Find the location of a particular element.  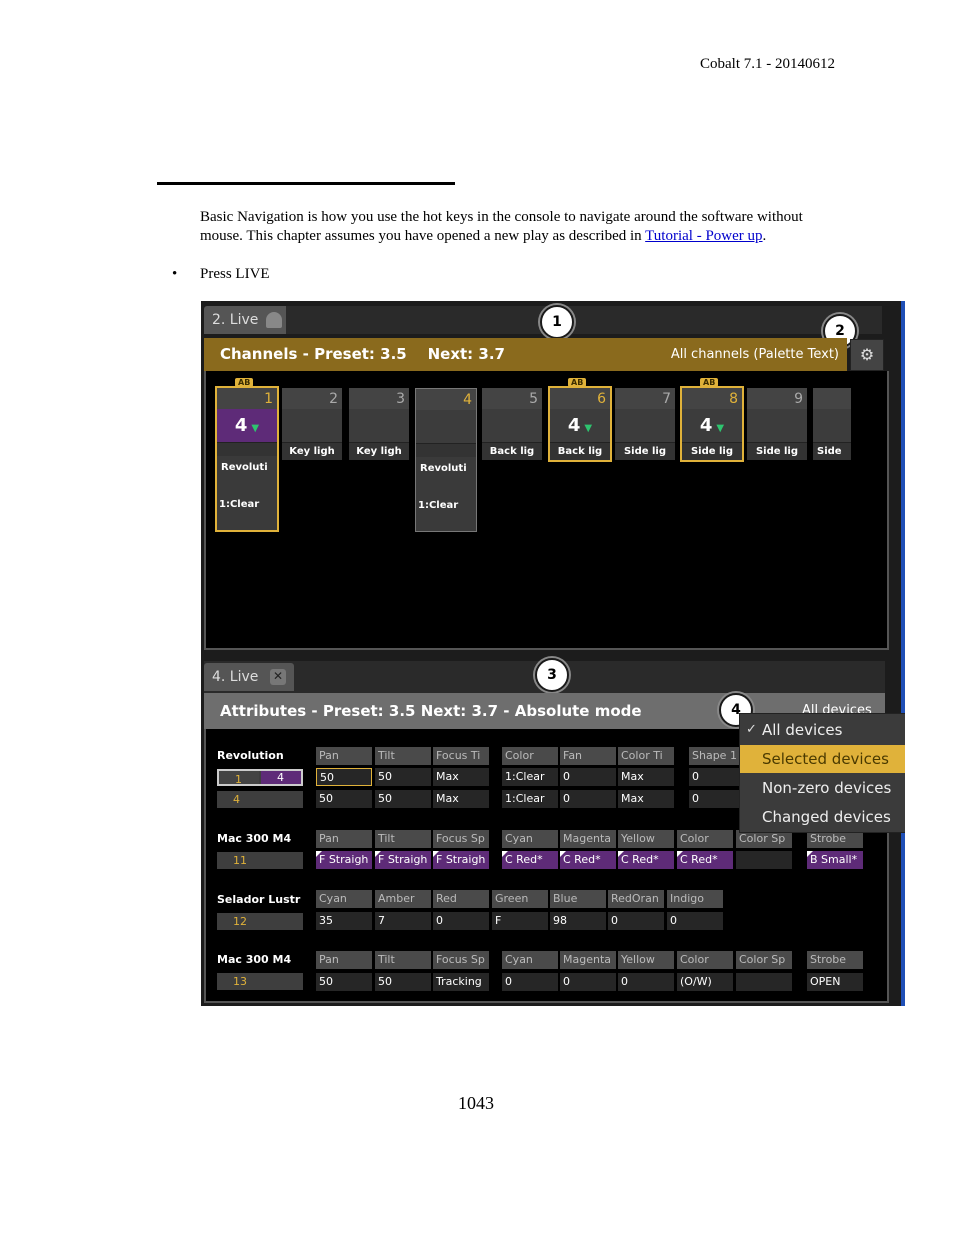

page-header: Cobalt 7.1 - 20140612 is located at coordinates (767, 64).